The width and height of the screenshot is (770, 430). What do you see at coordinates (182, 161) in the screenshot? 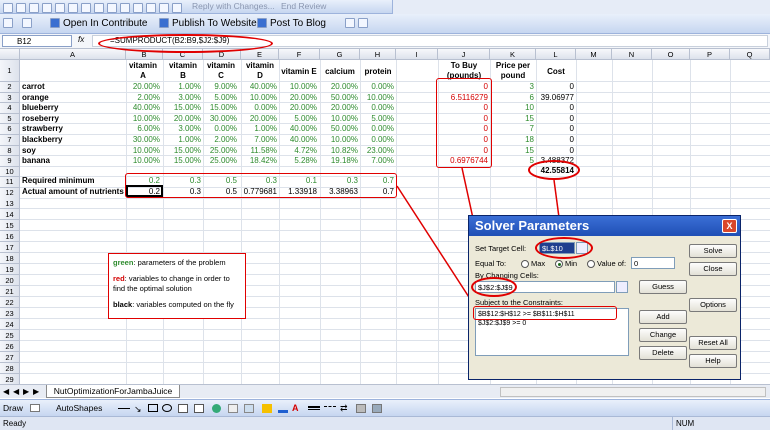
I see `fruit-value-cell: 15.00%` at bounding box center [182, 161].